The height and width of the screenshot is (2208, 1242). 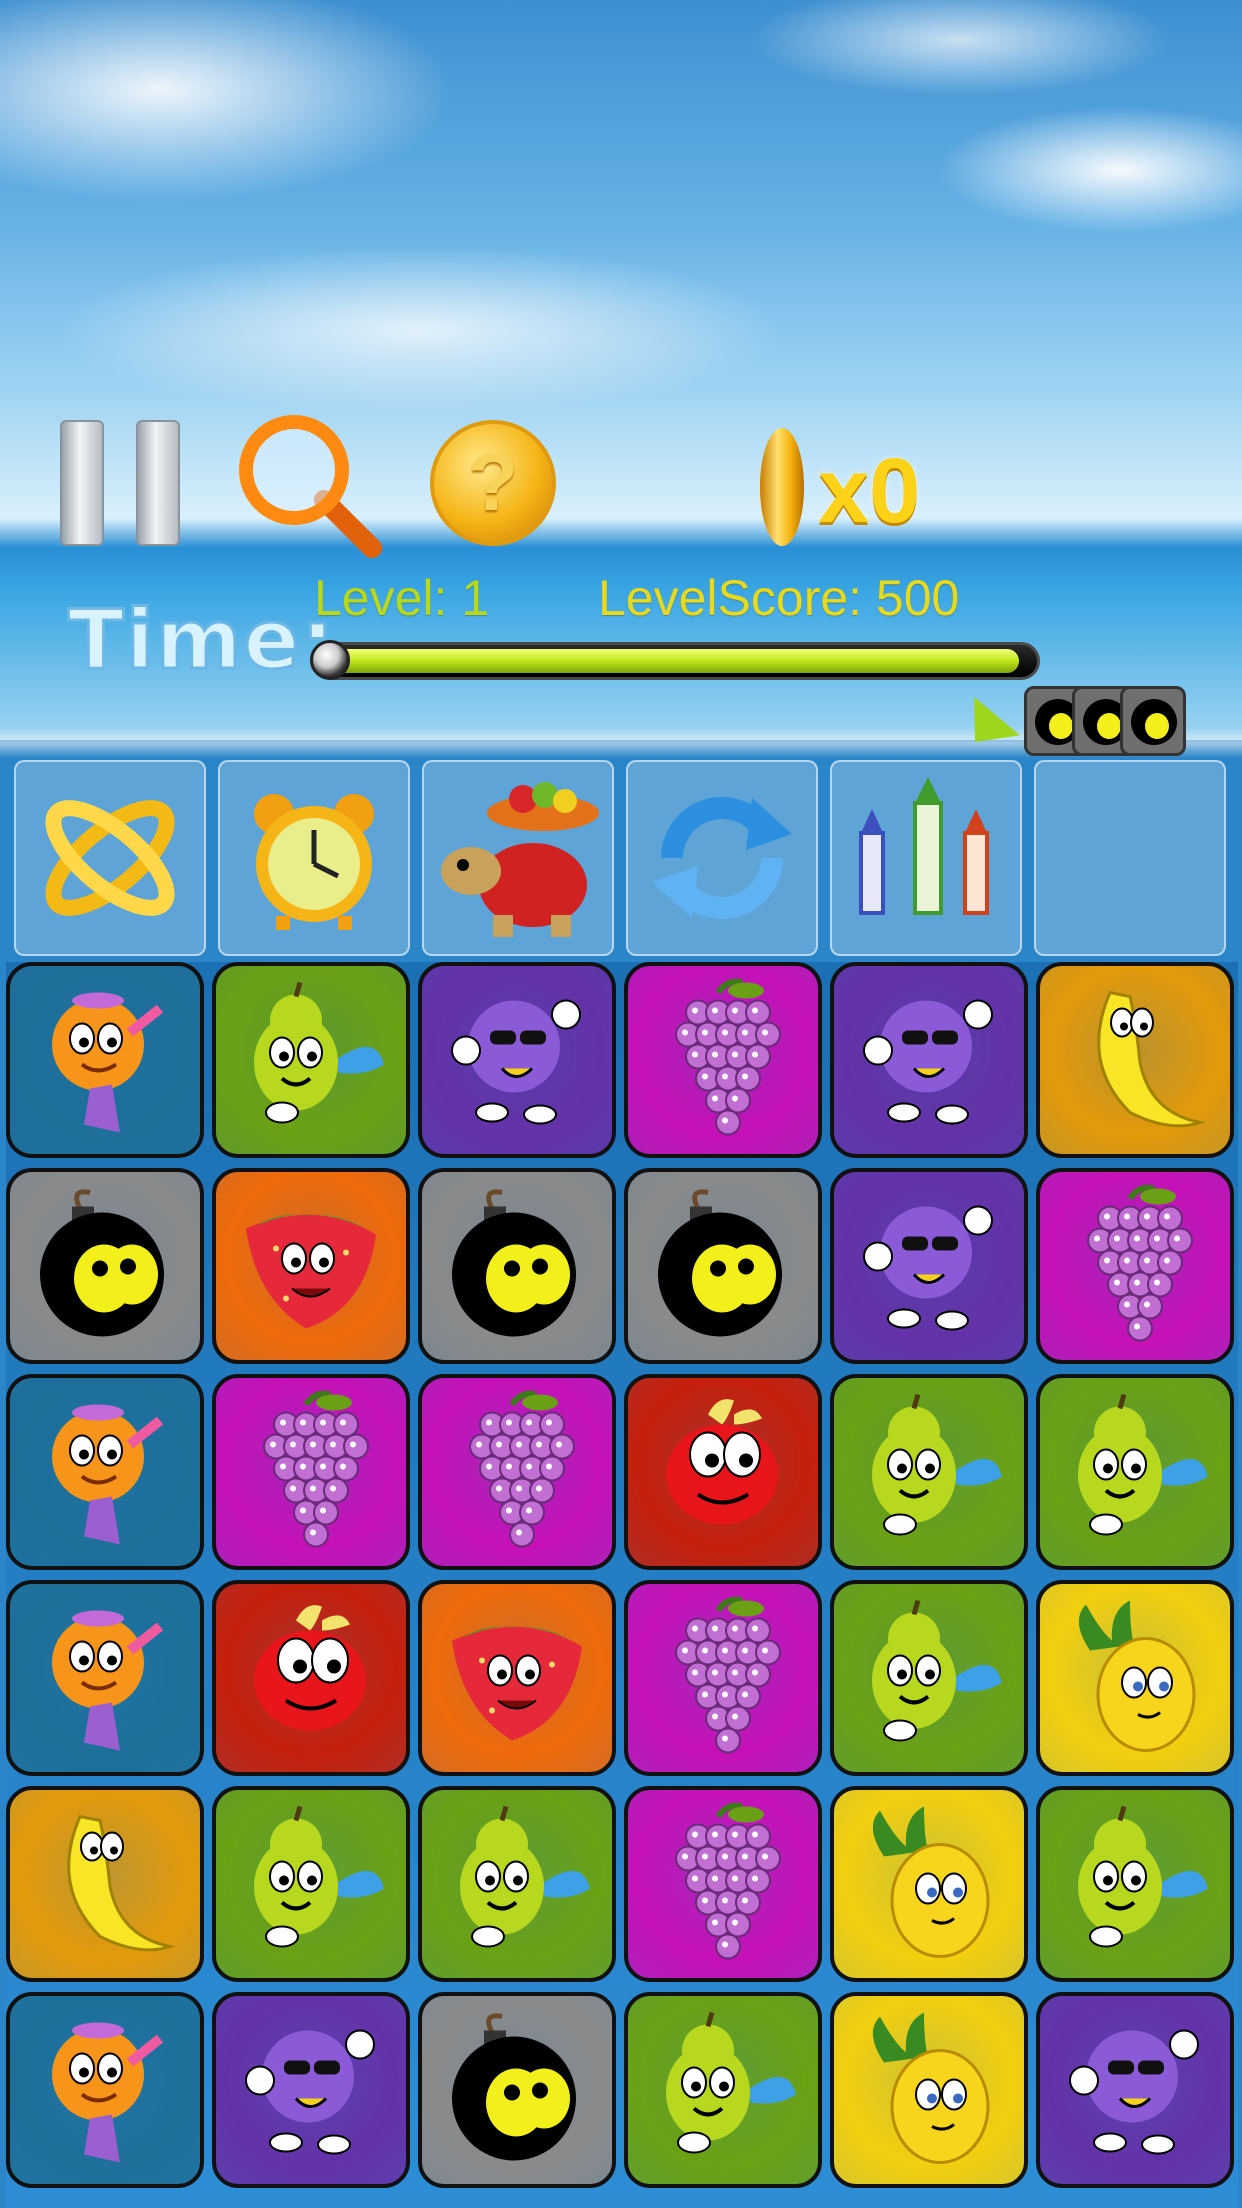 What do you see at coordinates (310, 486) in the screenshot?
I see `magnifier-icon` at bounding box center [310, 486].